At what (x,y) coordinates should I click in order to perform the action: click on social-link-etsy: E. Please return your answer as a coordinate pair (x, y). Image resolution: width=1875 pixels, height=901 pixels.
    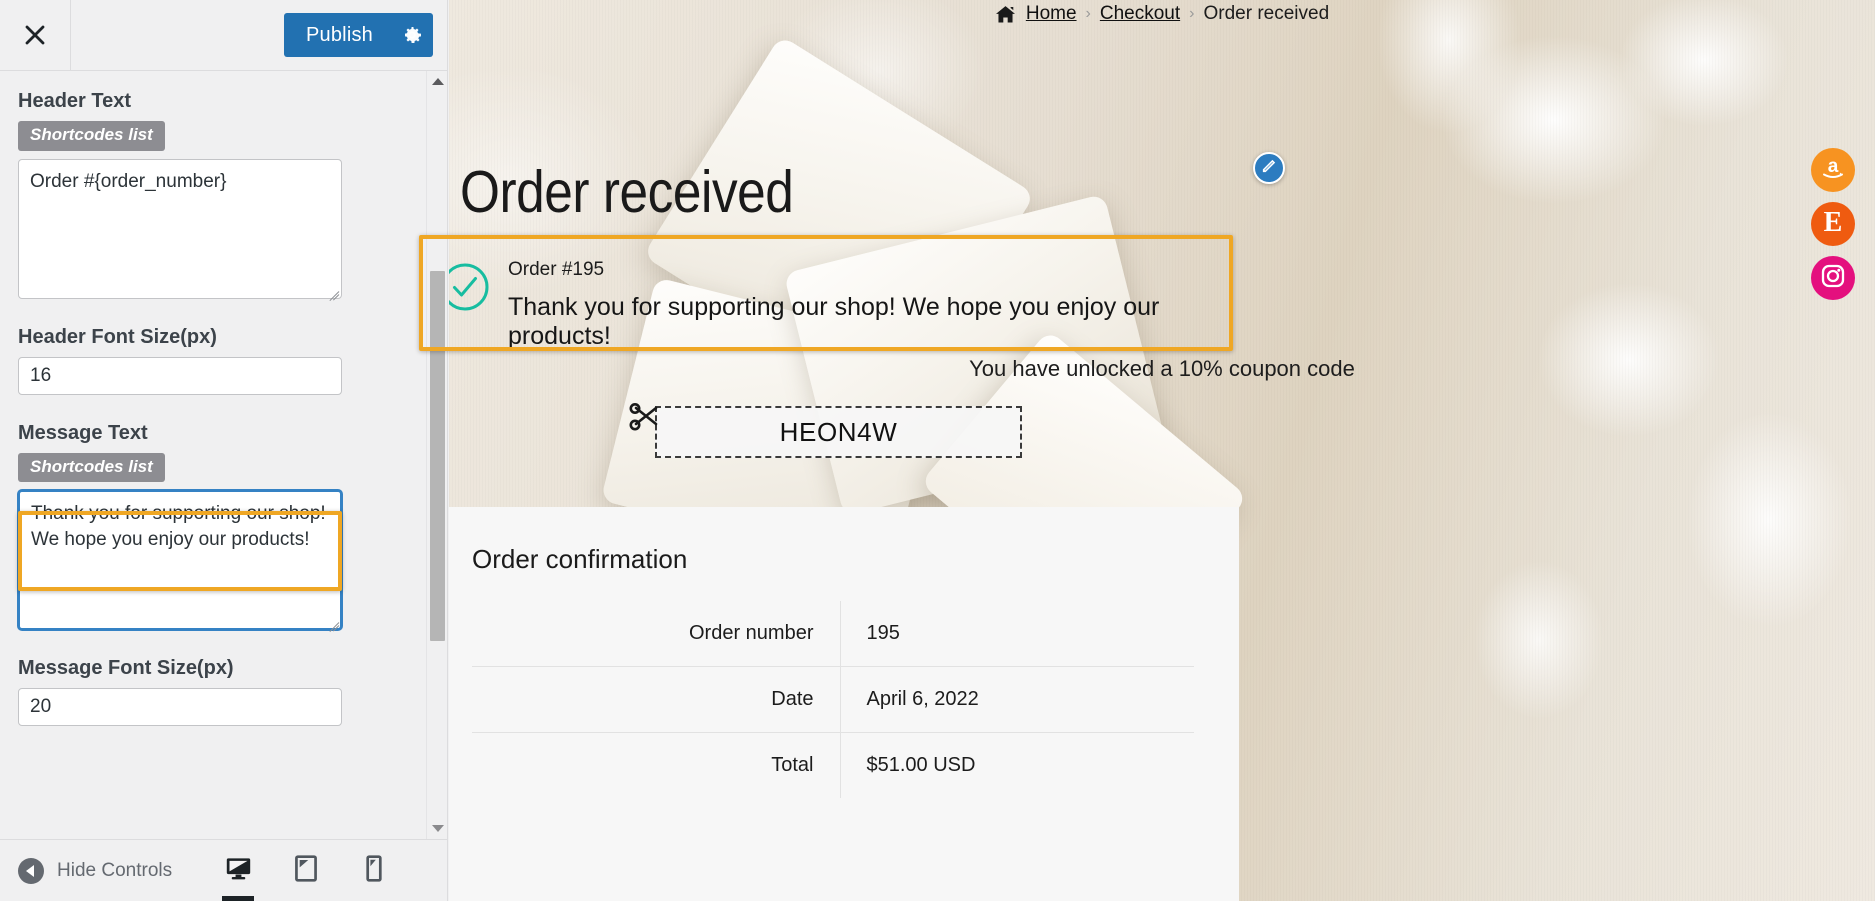
    Looking at the image, I should click on (1833, 224).